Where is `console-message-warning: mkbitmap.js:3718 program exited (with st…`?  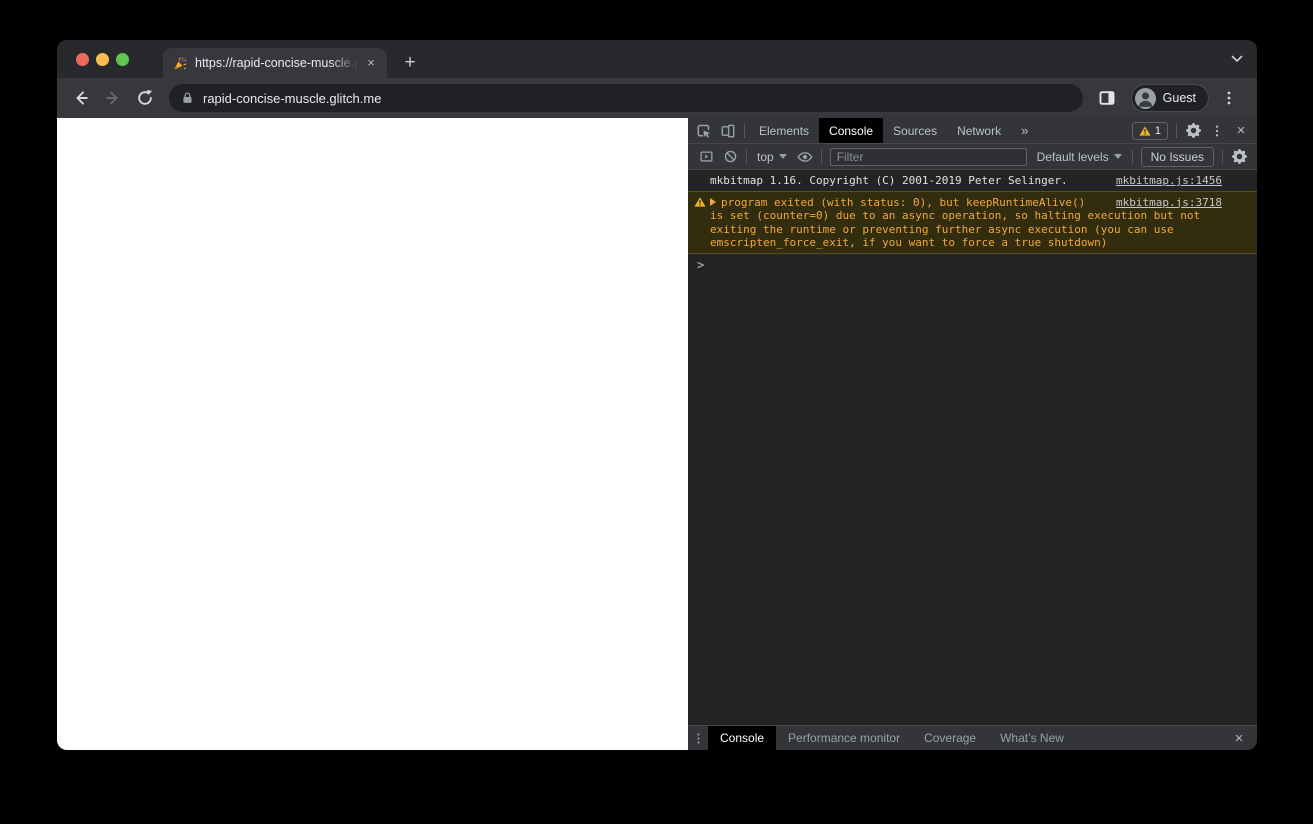 console-message-warning: mkbitmap.js:3718 program exited (with st… is located at coordinates (972, 222).